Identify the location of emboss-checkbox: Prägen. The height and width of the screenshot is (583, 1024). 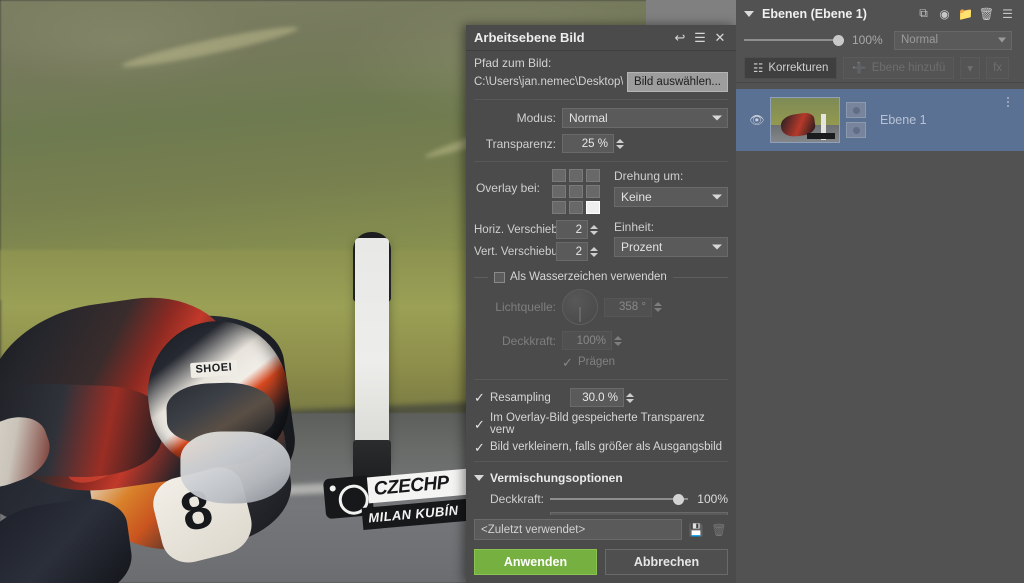
(588, 362).